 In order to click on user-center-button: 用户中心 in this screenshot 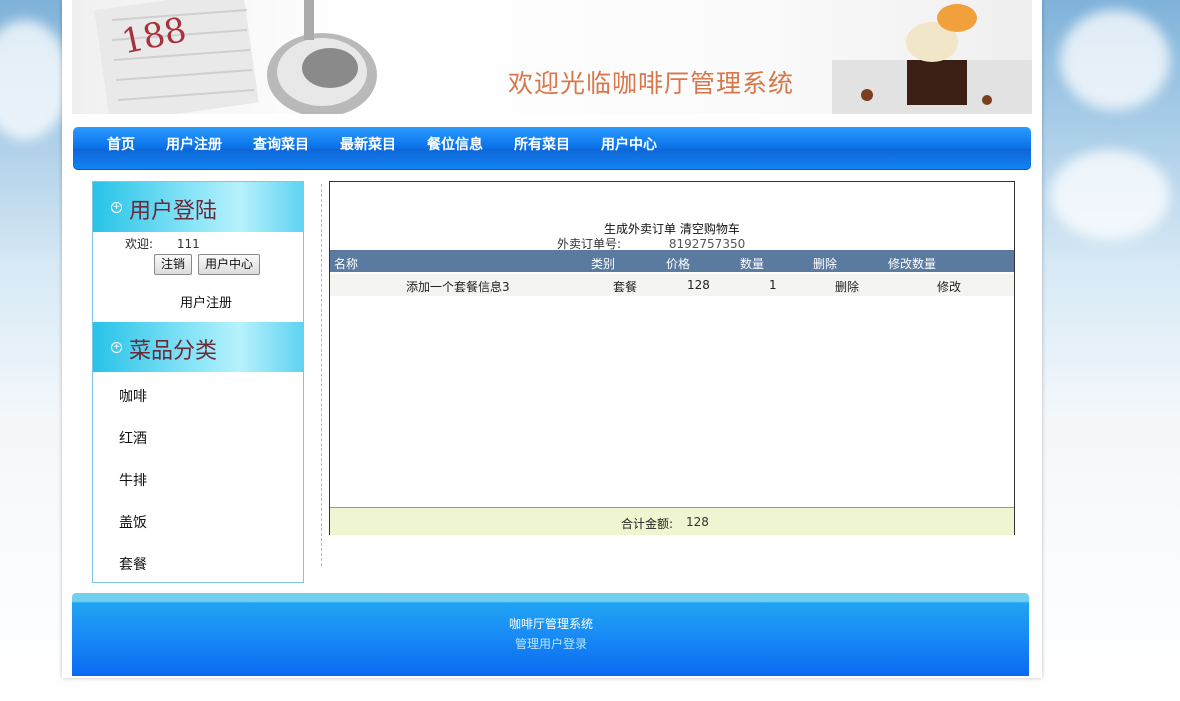, I will do `click(229, 264)`.